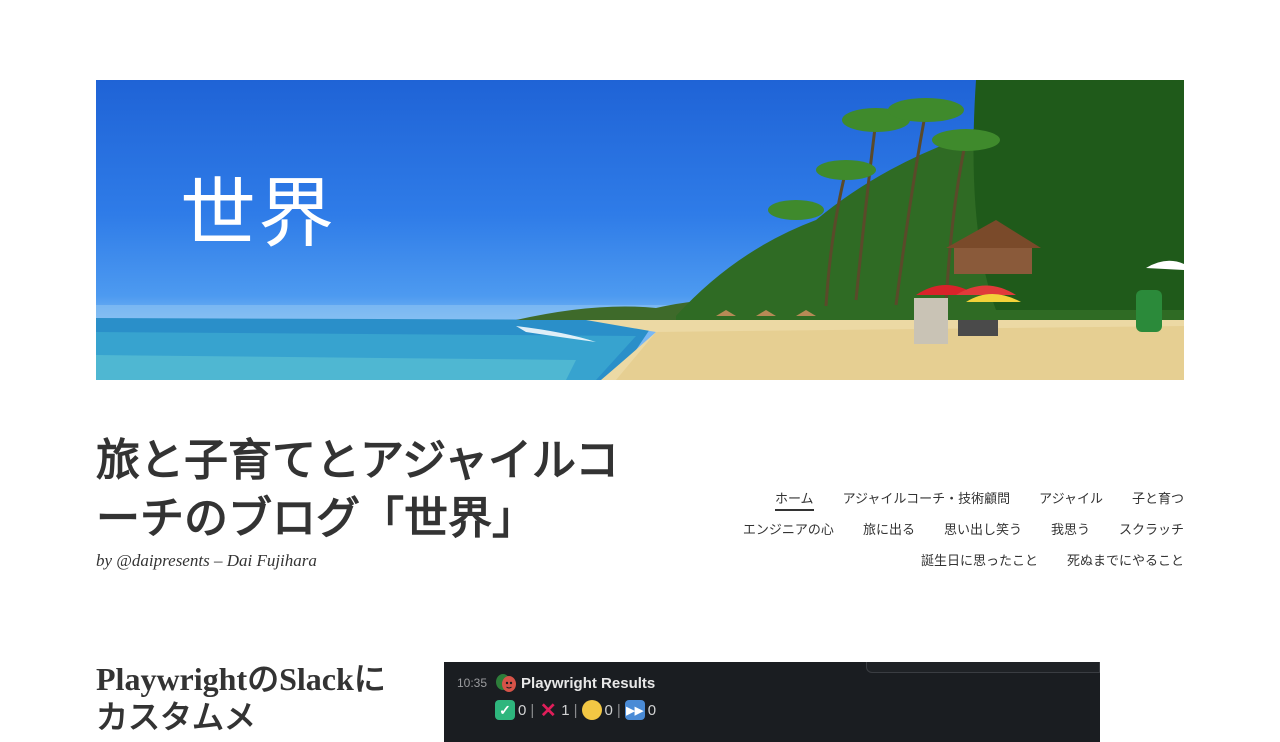 The height and width of the screenshot is (742, 1280). Describe the element at coordinates (522, 710) in the screenshot. I see `passed-count: 0` at that location.